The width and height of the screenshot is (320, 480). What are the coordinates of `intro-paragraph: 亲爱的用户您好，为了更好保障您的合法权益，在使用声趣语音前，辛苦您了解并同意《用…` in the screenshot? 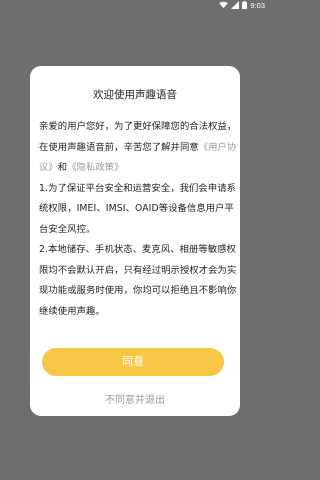 It's located at (138, 148).